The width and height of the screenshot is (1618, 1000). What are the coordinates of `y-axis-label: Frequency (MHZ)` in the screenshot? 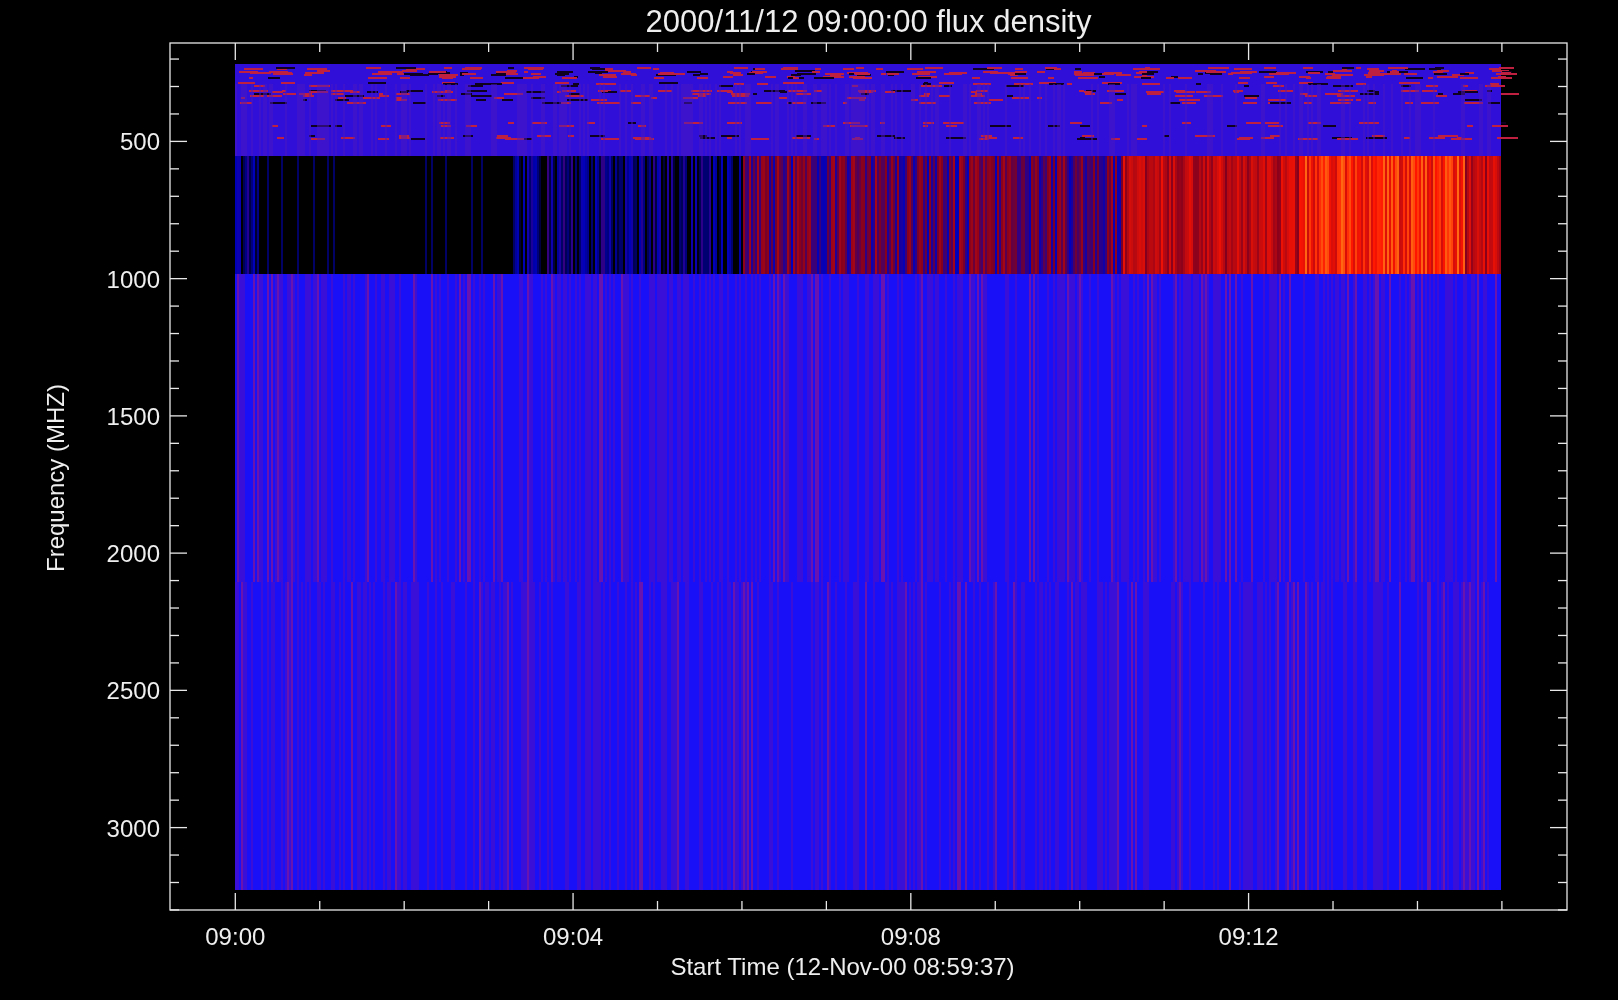 It's located at (55, 478).